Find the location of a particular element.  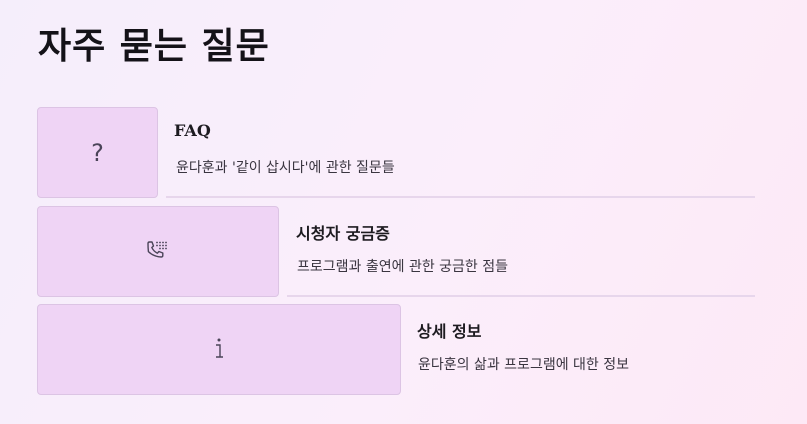

info-icon is located at coordinates (219, 350).